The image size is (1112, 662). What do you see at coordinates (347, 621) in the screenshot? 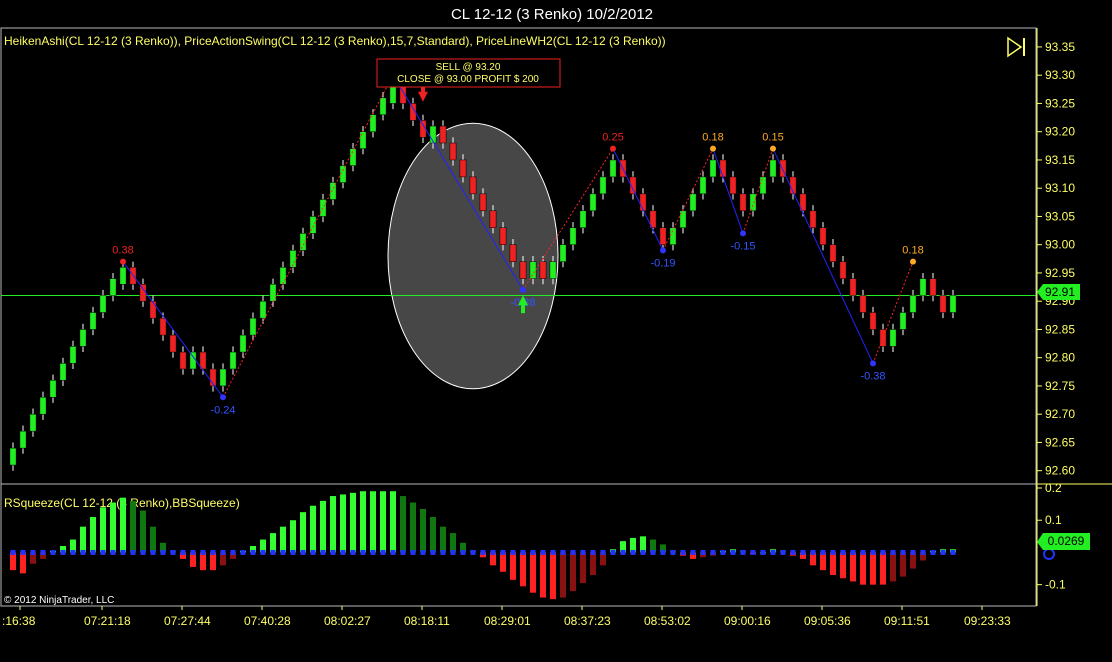
I see `time-tick-label: 08:02:27` at bounding box center [347, 621].